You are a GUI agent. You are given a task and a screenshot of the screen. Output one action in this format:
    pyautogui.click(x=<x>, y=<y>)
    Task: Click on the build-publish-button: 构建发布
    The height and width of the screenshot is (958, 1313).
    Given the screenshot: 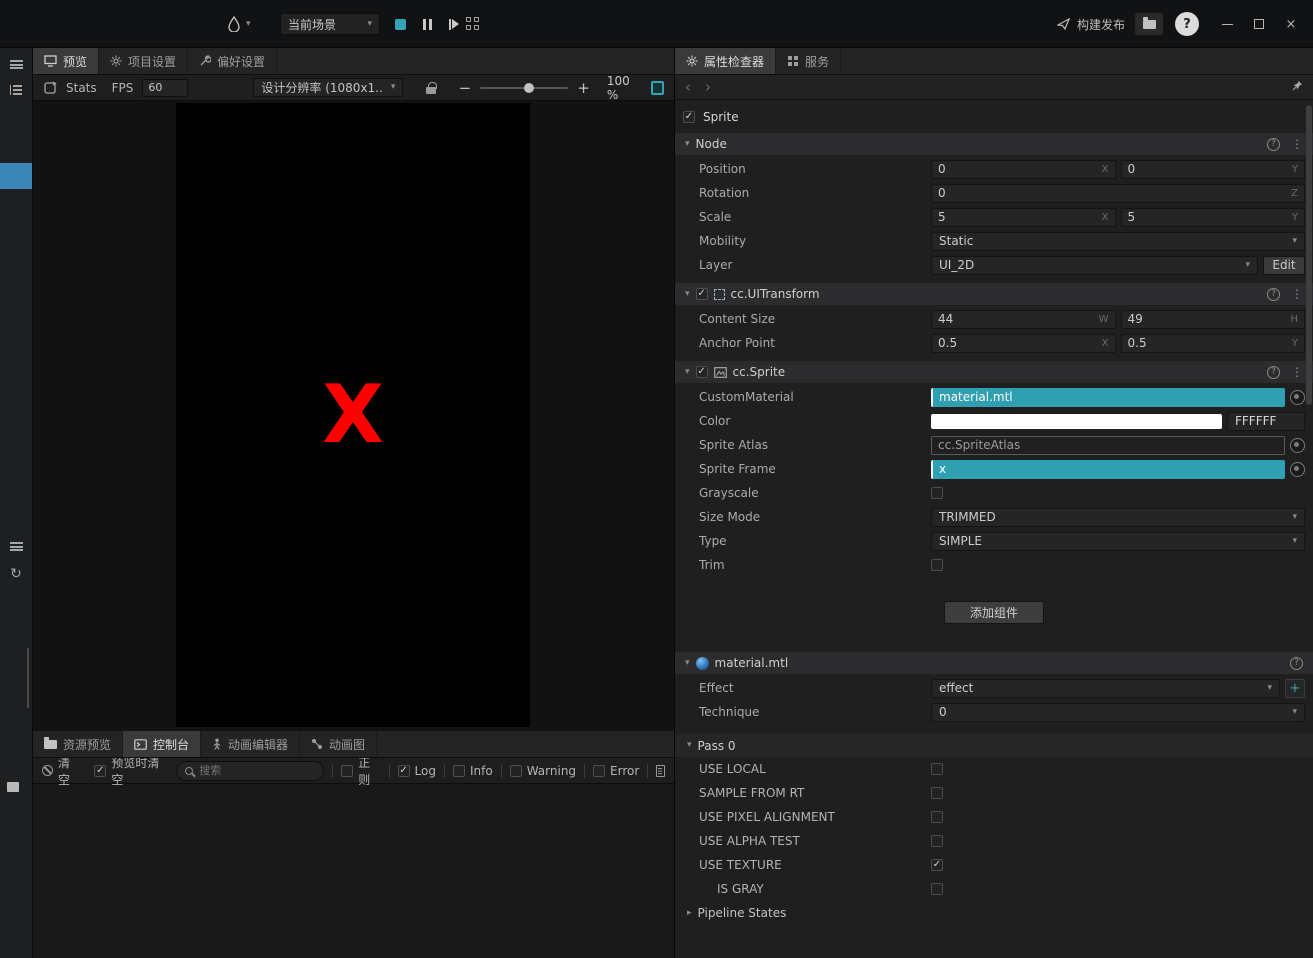 What is the action you would take?
    pyautogui.click(x=1090, y=24)
    